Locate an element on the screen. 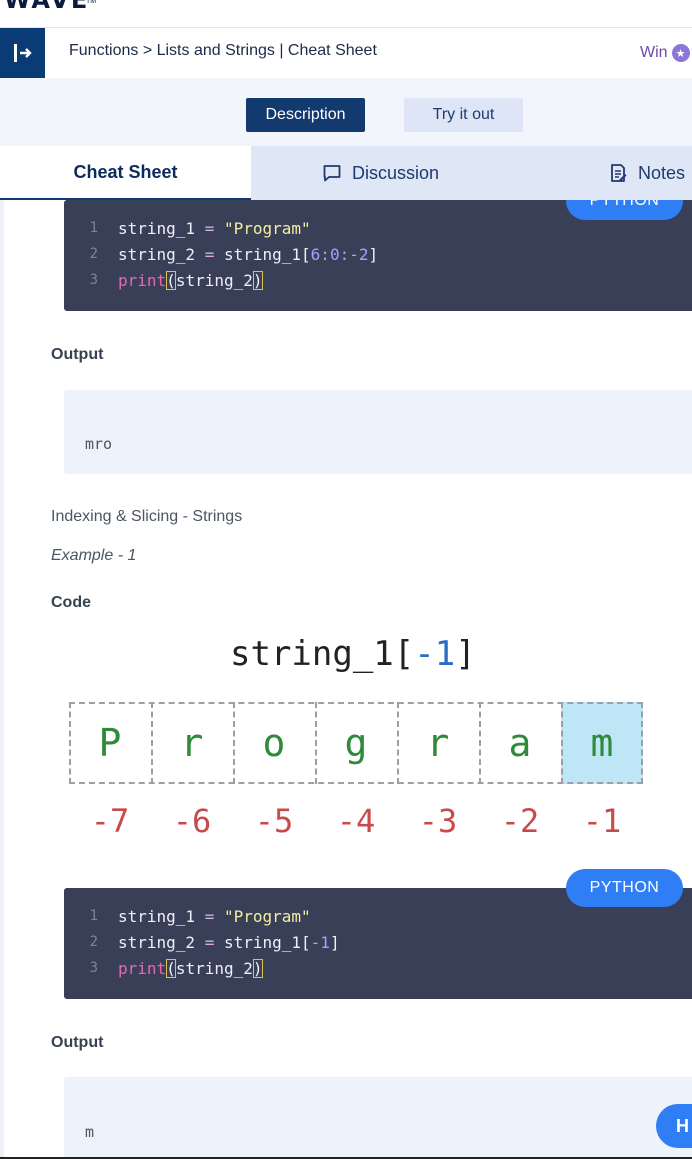 Image resolution: width=692 pixels, height=1159 pixels. code-line: 2 string_2 = string_1[-1] is located at coordinates (214, 942).